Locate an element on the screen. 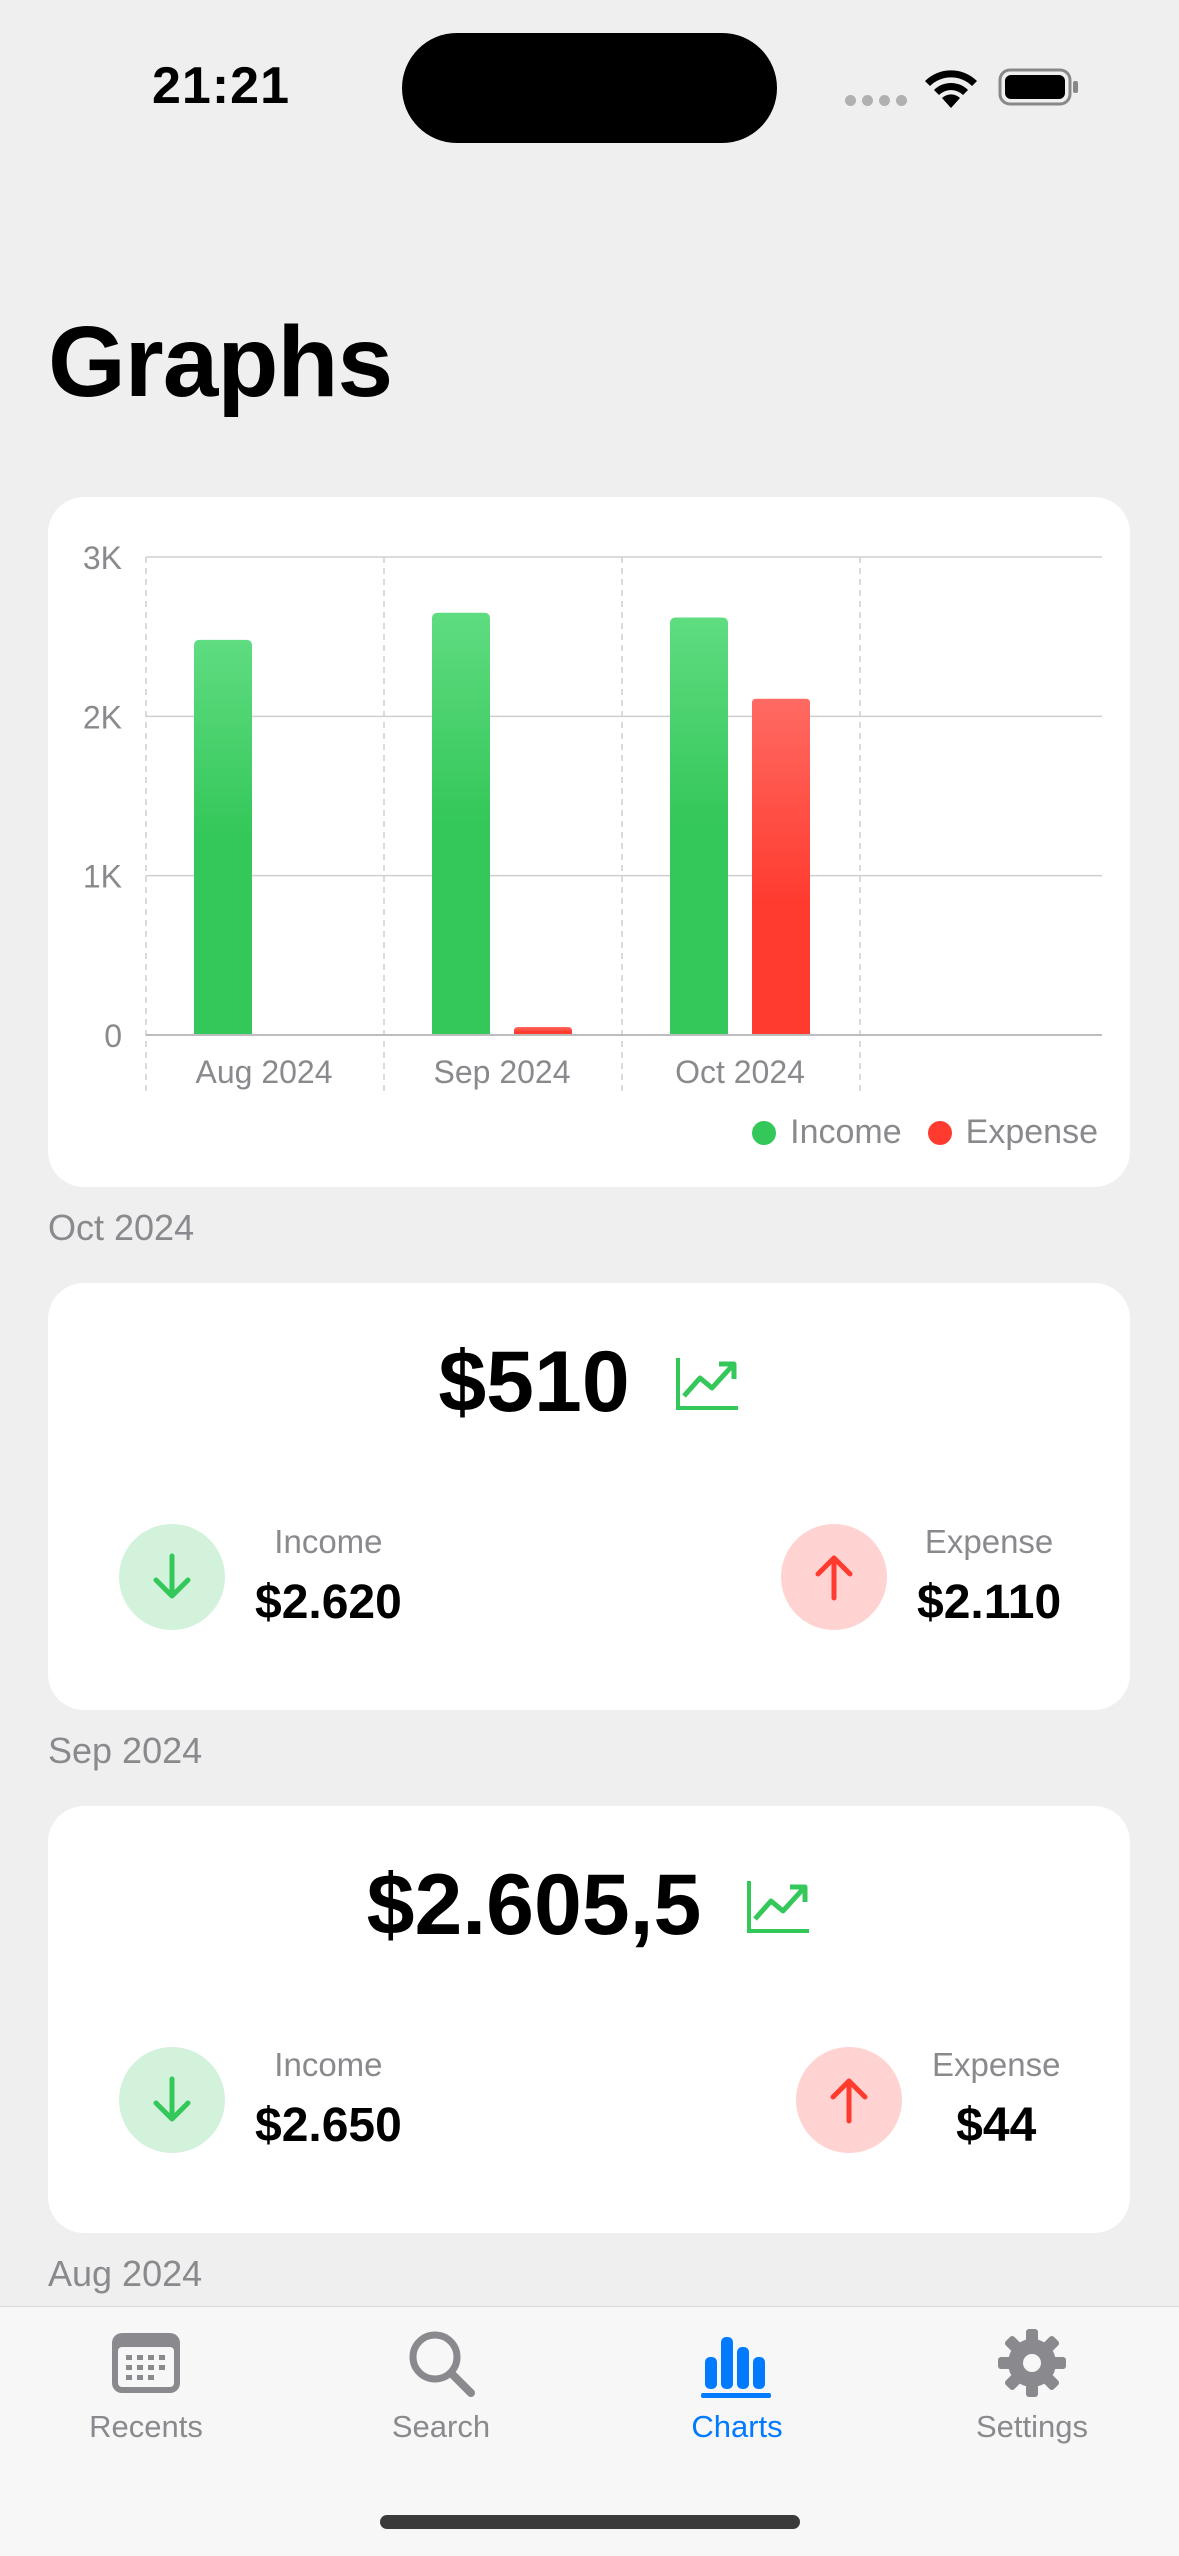  section-header-oct-2024: Oct 2024 is located at coordinates (121, 1227).